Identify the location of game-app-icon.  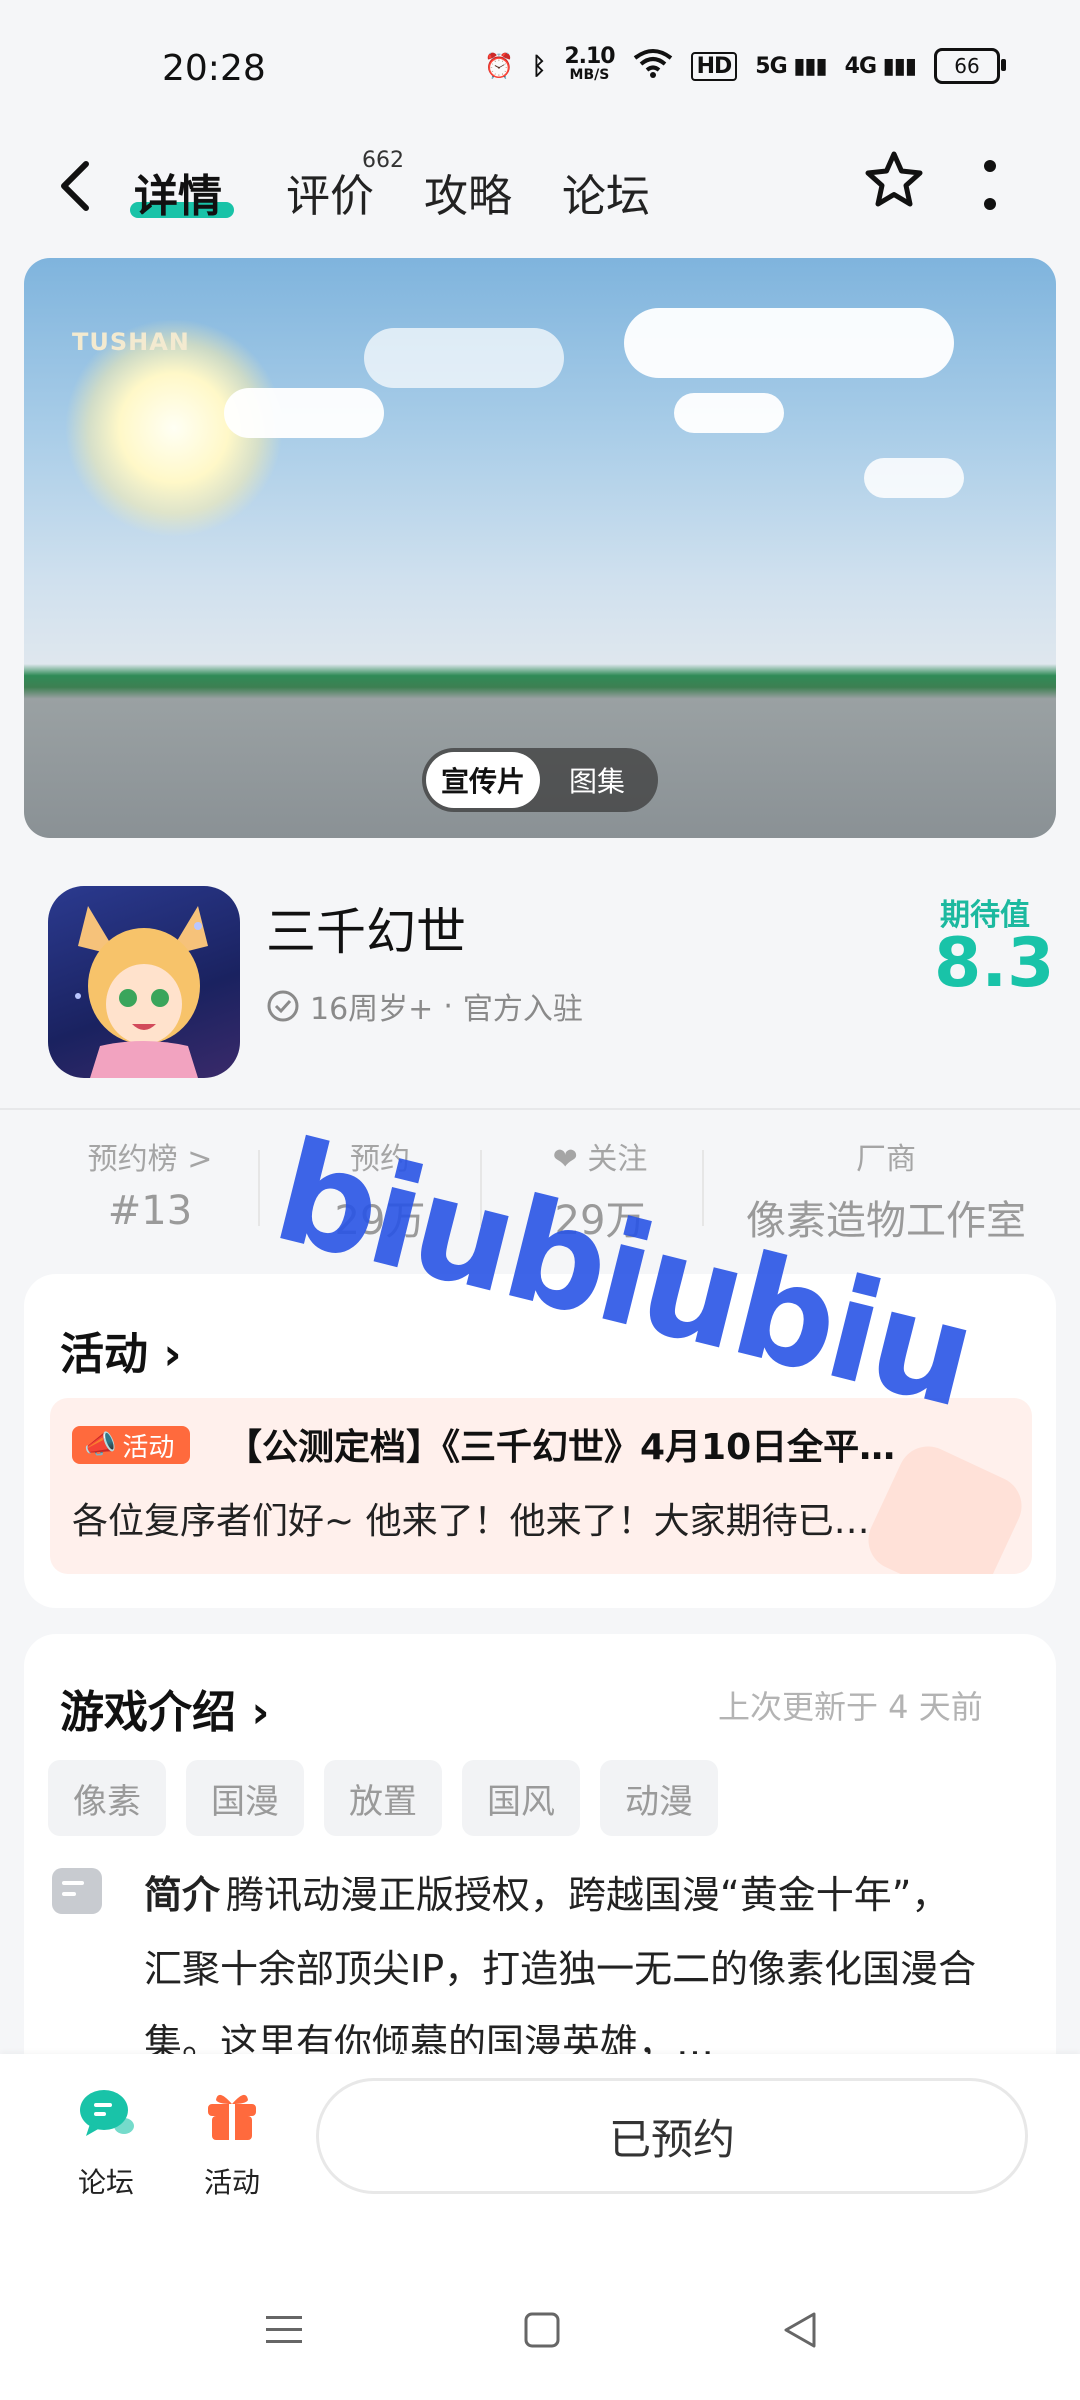
(144, 982).